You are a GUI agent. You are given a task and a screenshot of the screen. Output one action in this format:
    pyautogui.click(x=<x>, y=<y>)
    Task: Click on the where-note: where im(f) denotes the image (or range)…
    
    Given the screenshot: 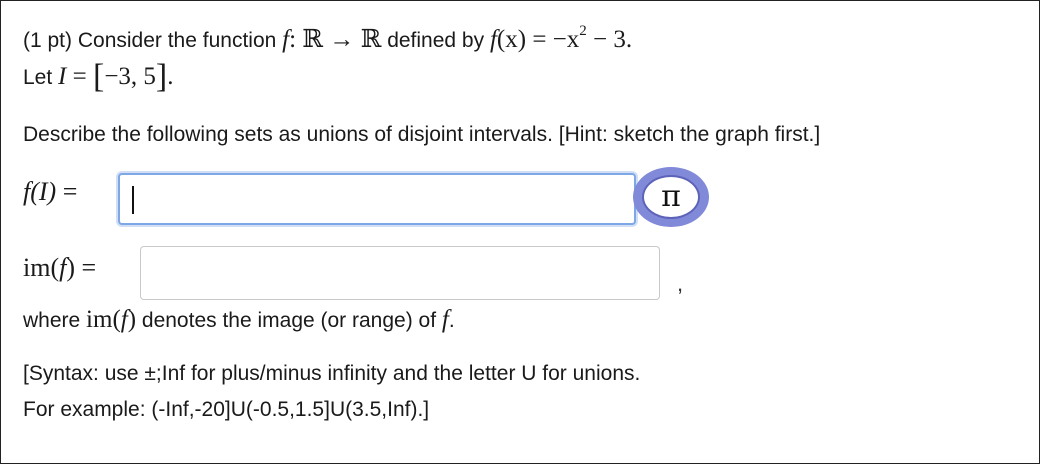 What is the action you would take?
    pyautogui.click(x=239, y=319)
    